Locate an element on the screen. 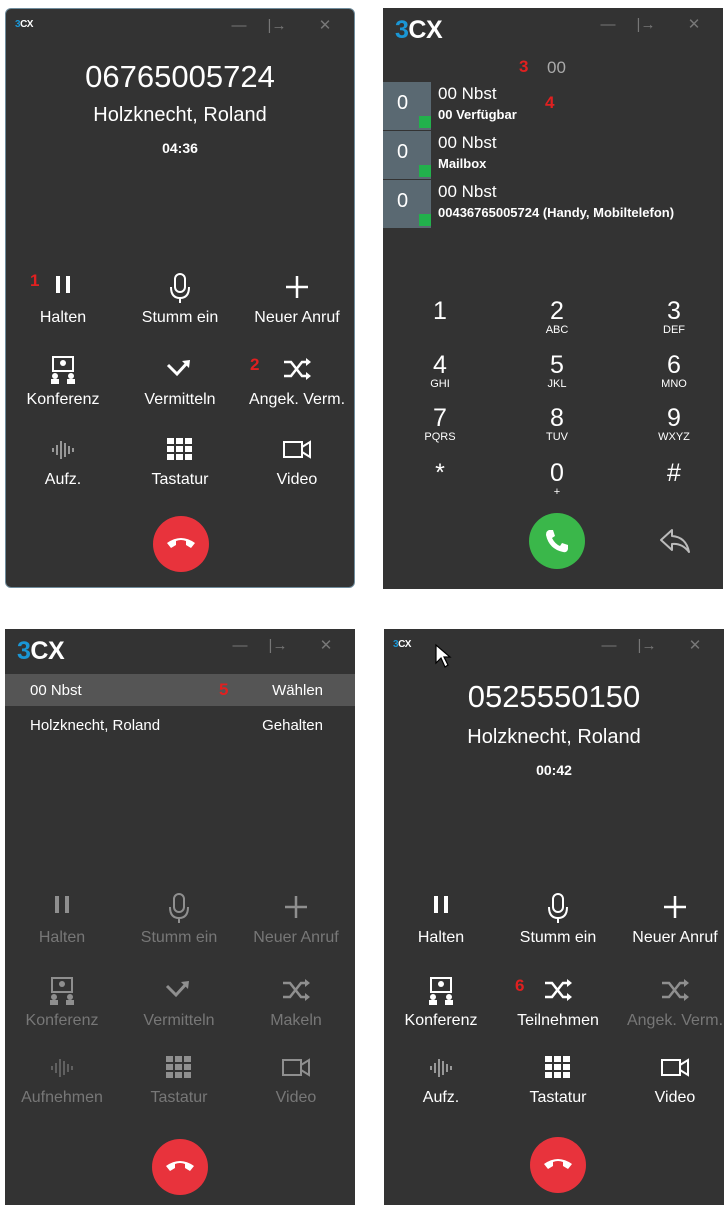 This screenshot has height=1205, width=724. dial-key-star: * is located at coordinates (440, 473).